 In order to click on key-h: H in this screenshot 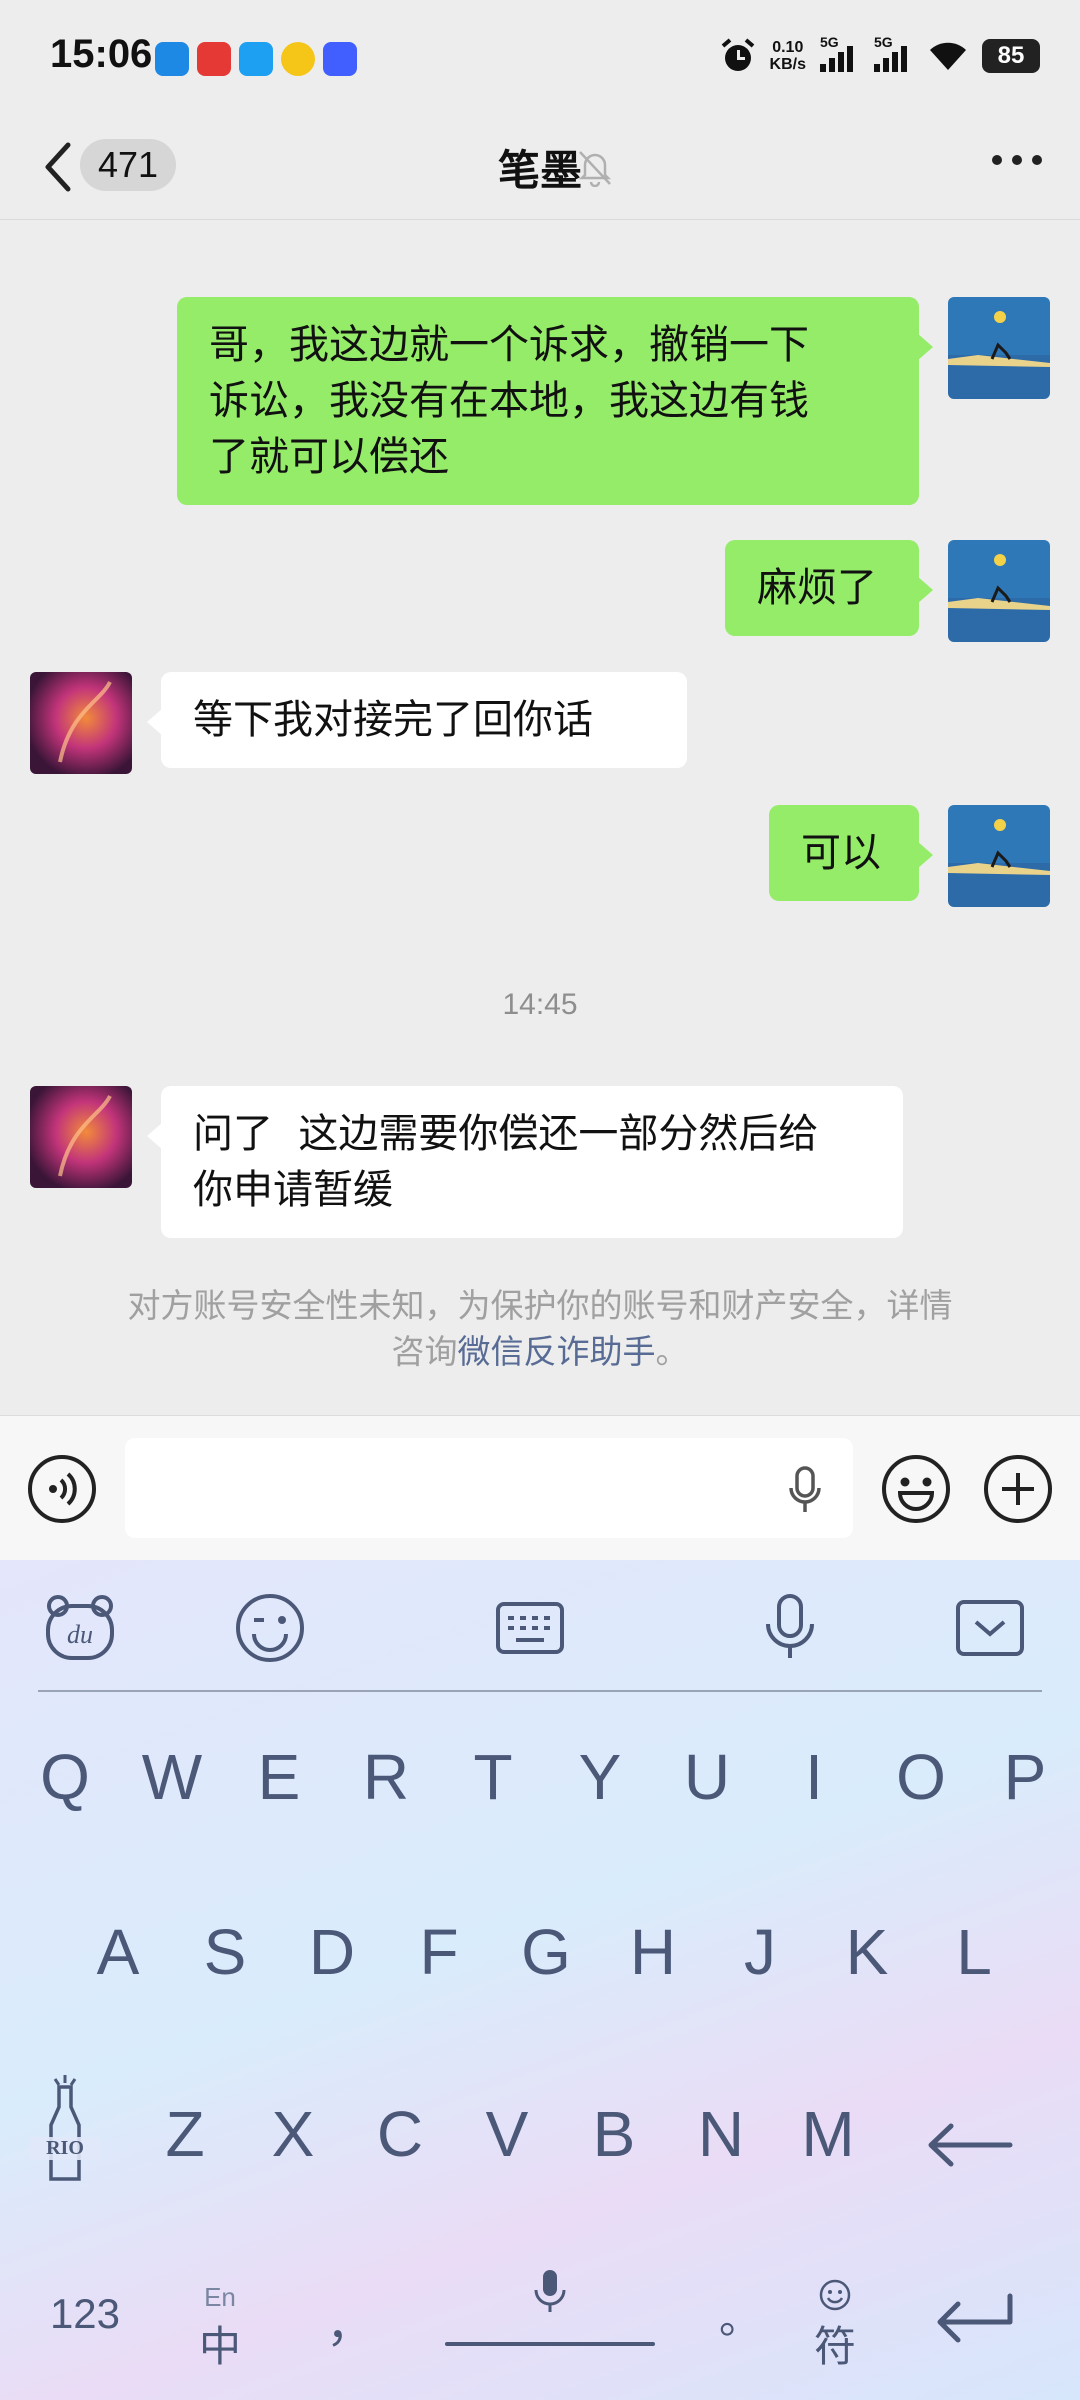, I will do `click(653, 1952)`.